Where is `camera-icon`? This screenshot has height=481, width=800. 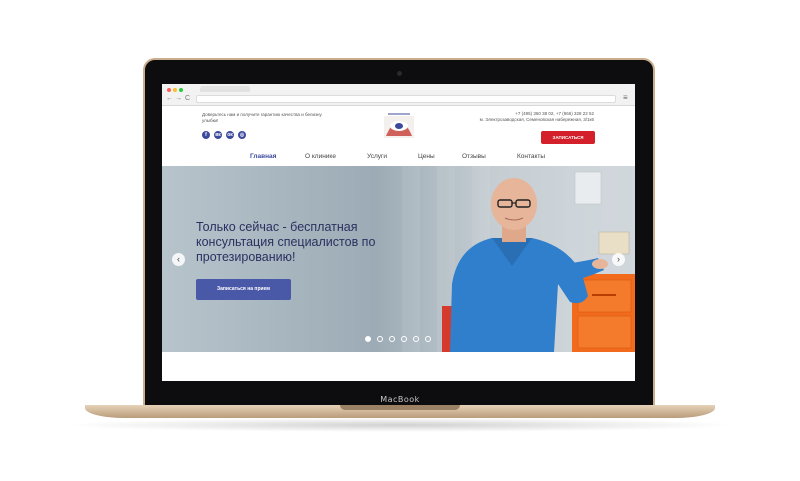 camera-icon is located at coordinates (399, 73).